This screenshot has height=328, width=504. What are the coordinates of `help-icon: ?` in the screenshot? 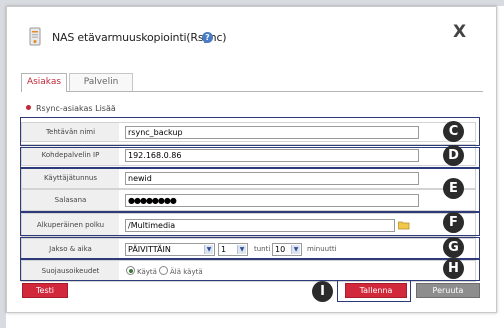 It's located at (207, 37).